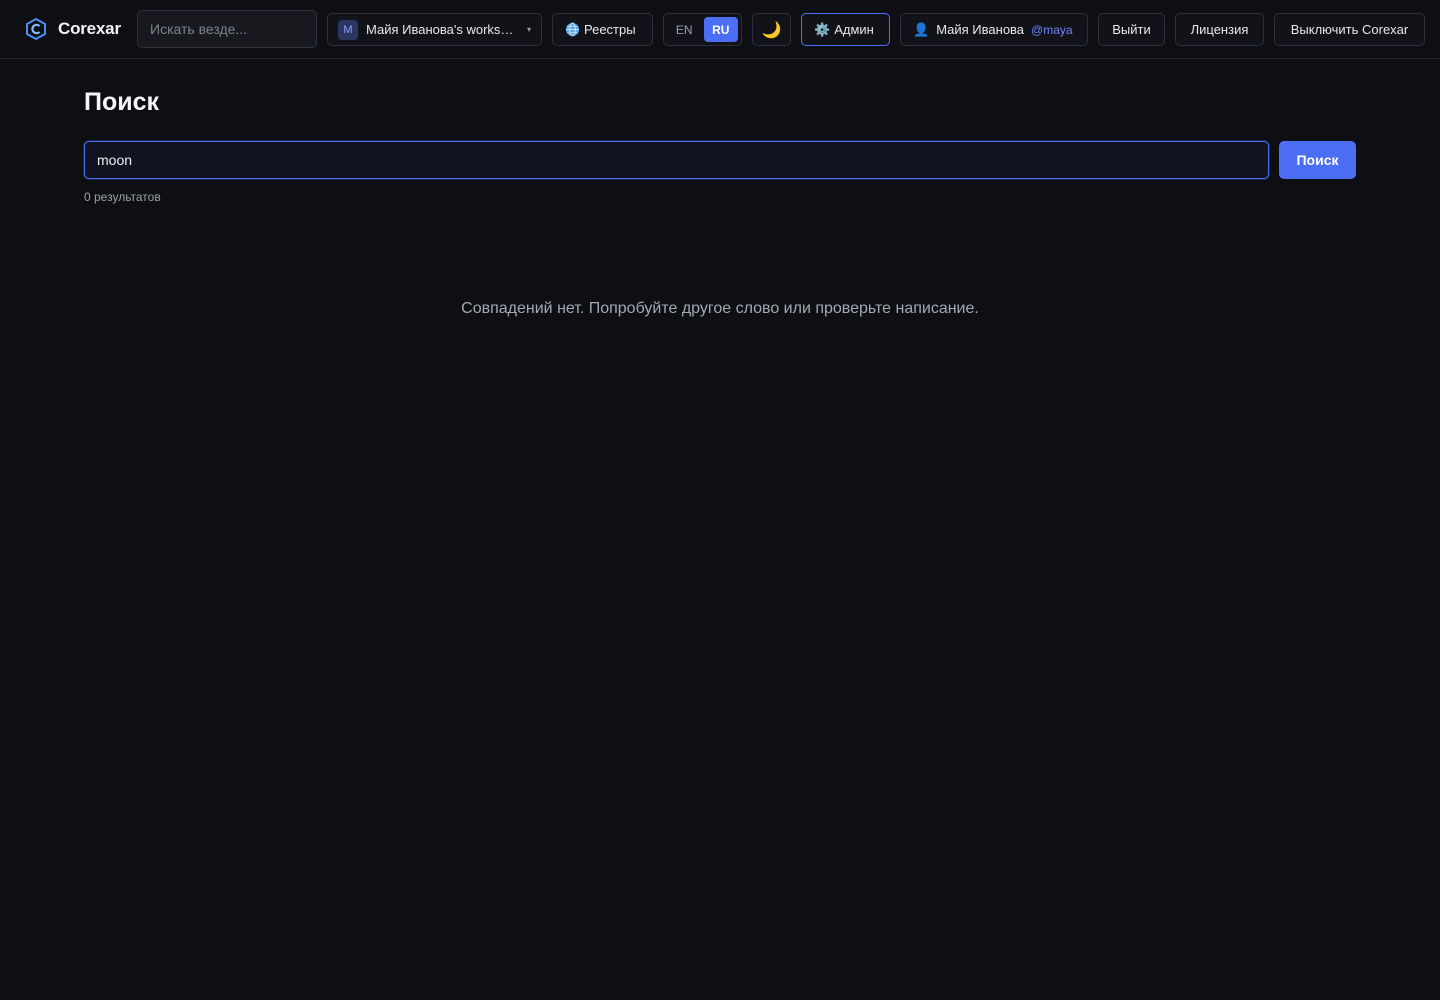 The image size is (1440, 1000). I want to click on admin-label: Админ, so click(854, 29).